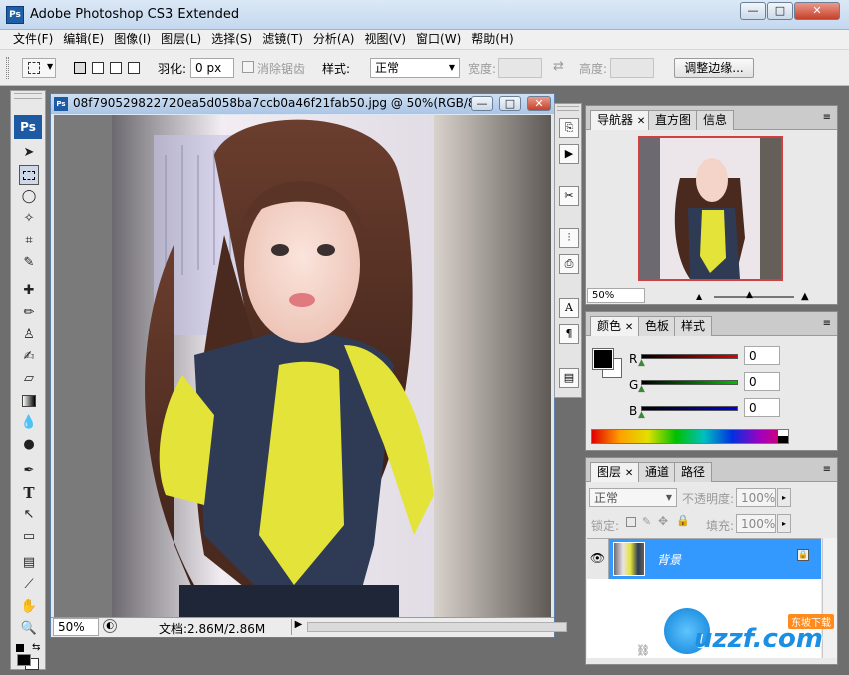  Describe the element at coordinates (615, 326) in the screenshot. I see `tab-color: 颜色 ✕` at that location.